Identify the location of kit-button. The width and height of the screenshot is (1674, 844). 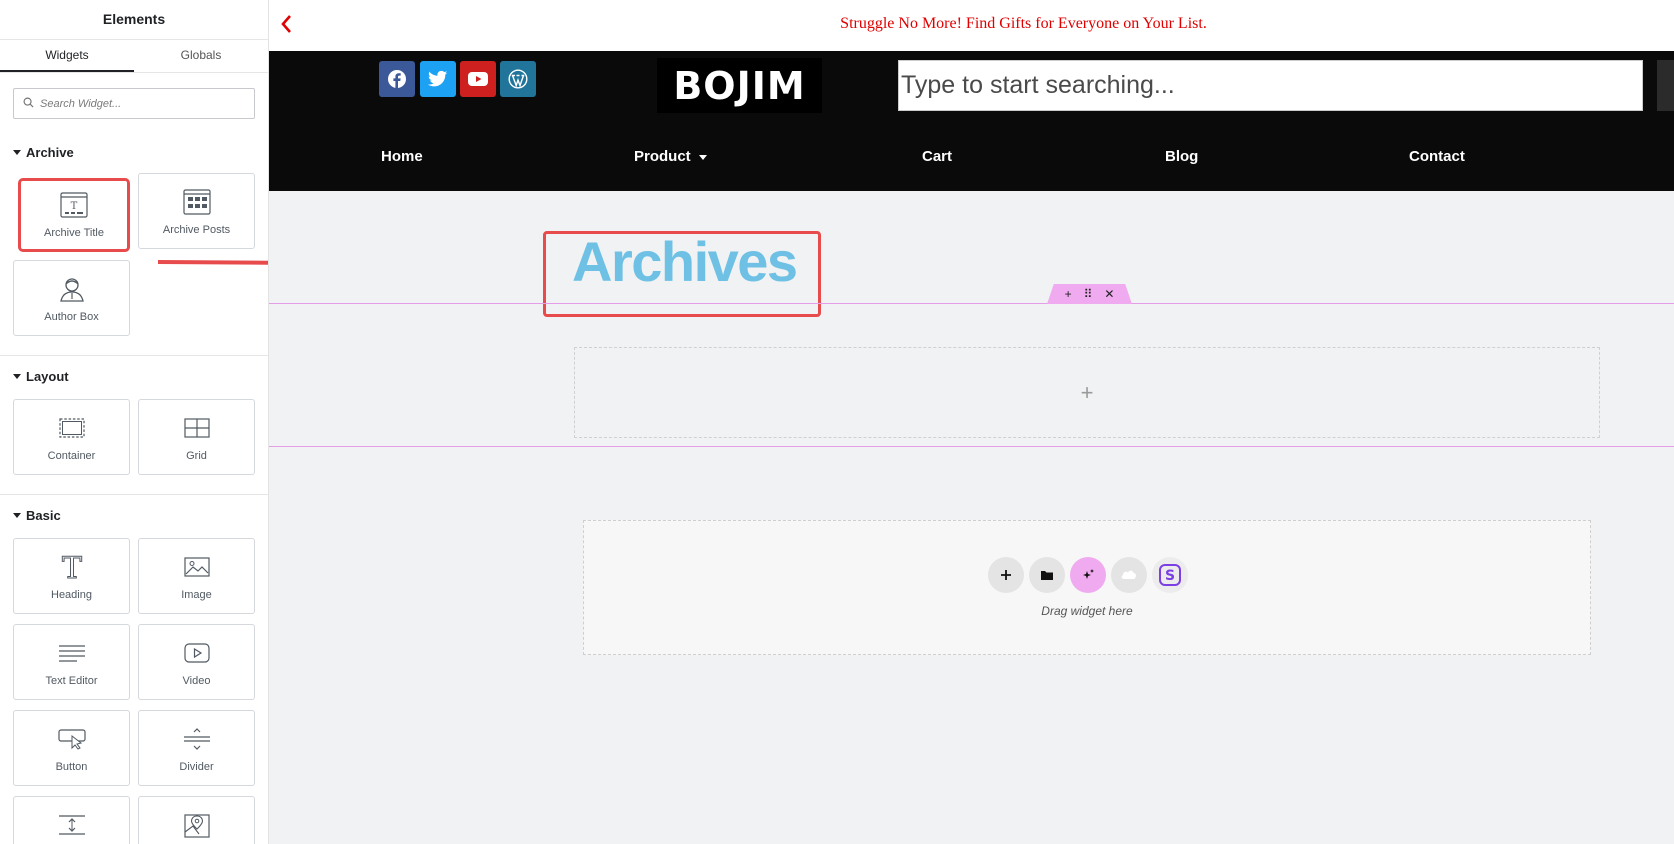
(1129, 575).